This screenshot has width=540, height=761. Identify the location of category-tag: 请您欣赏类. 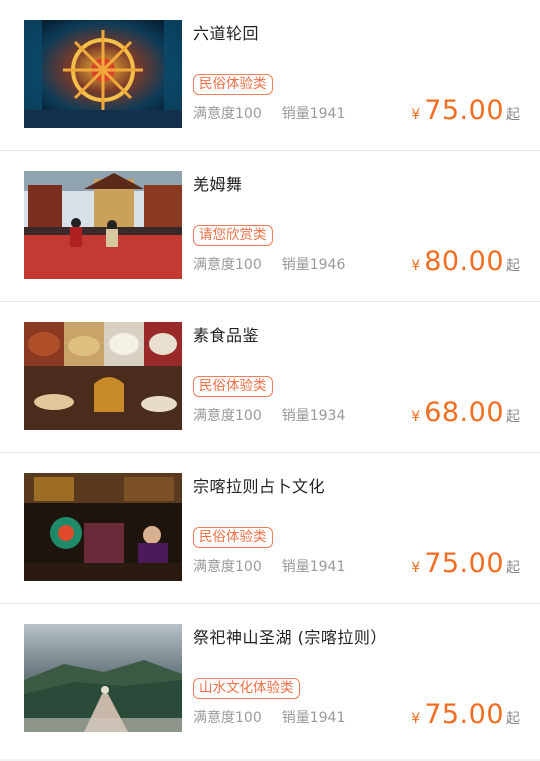
(233, 235).